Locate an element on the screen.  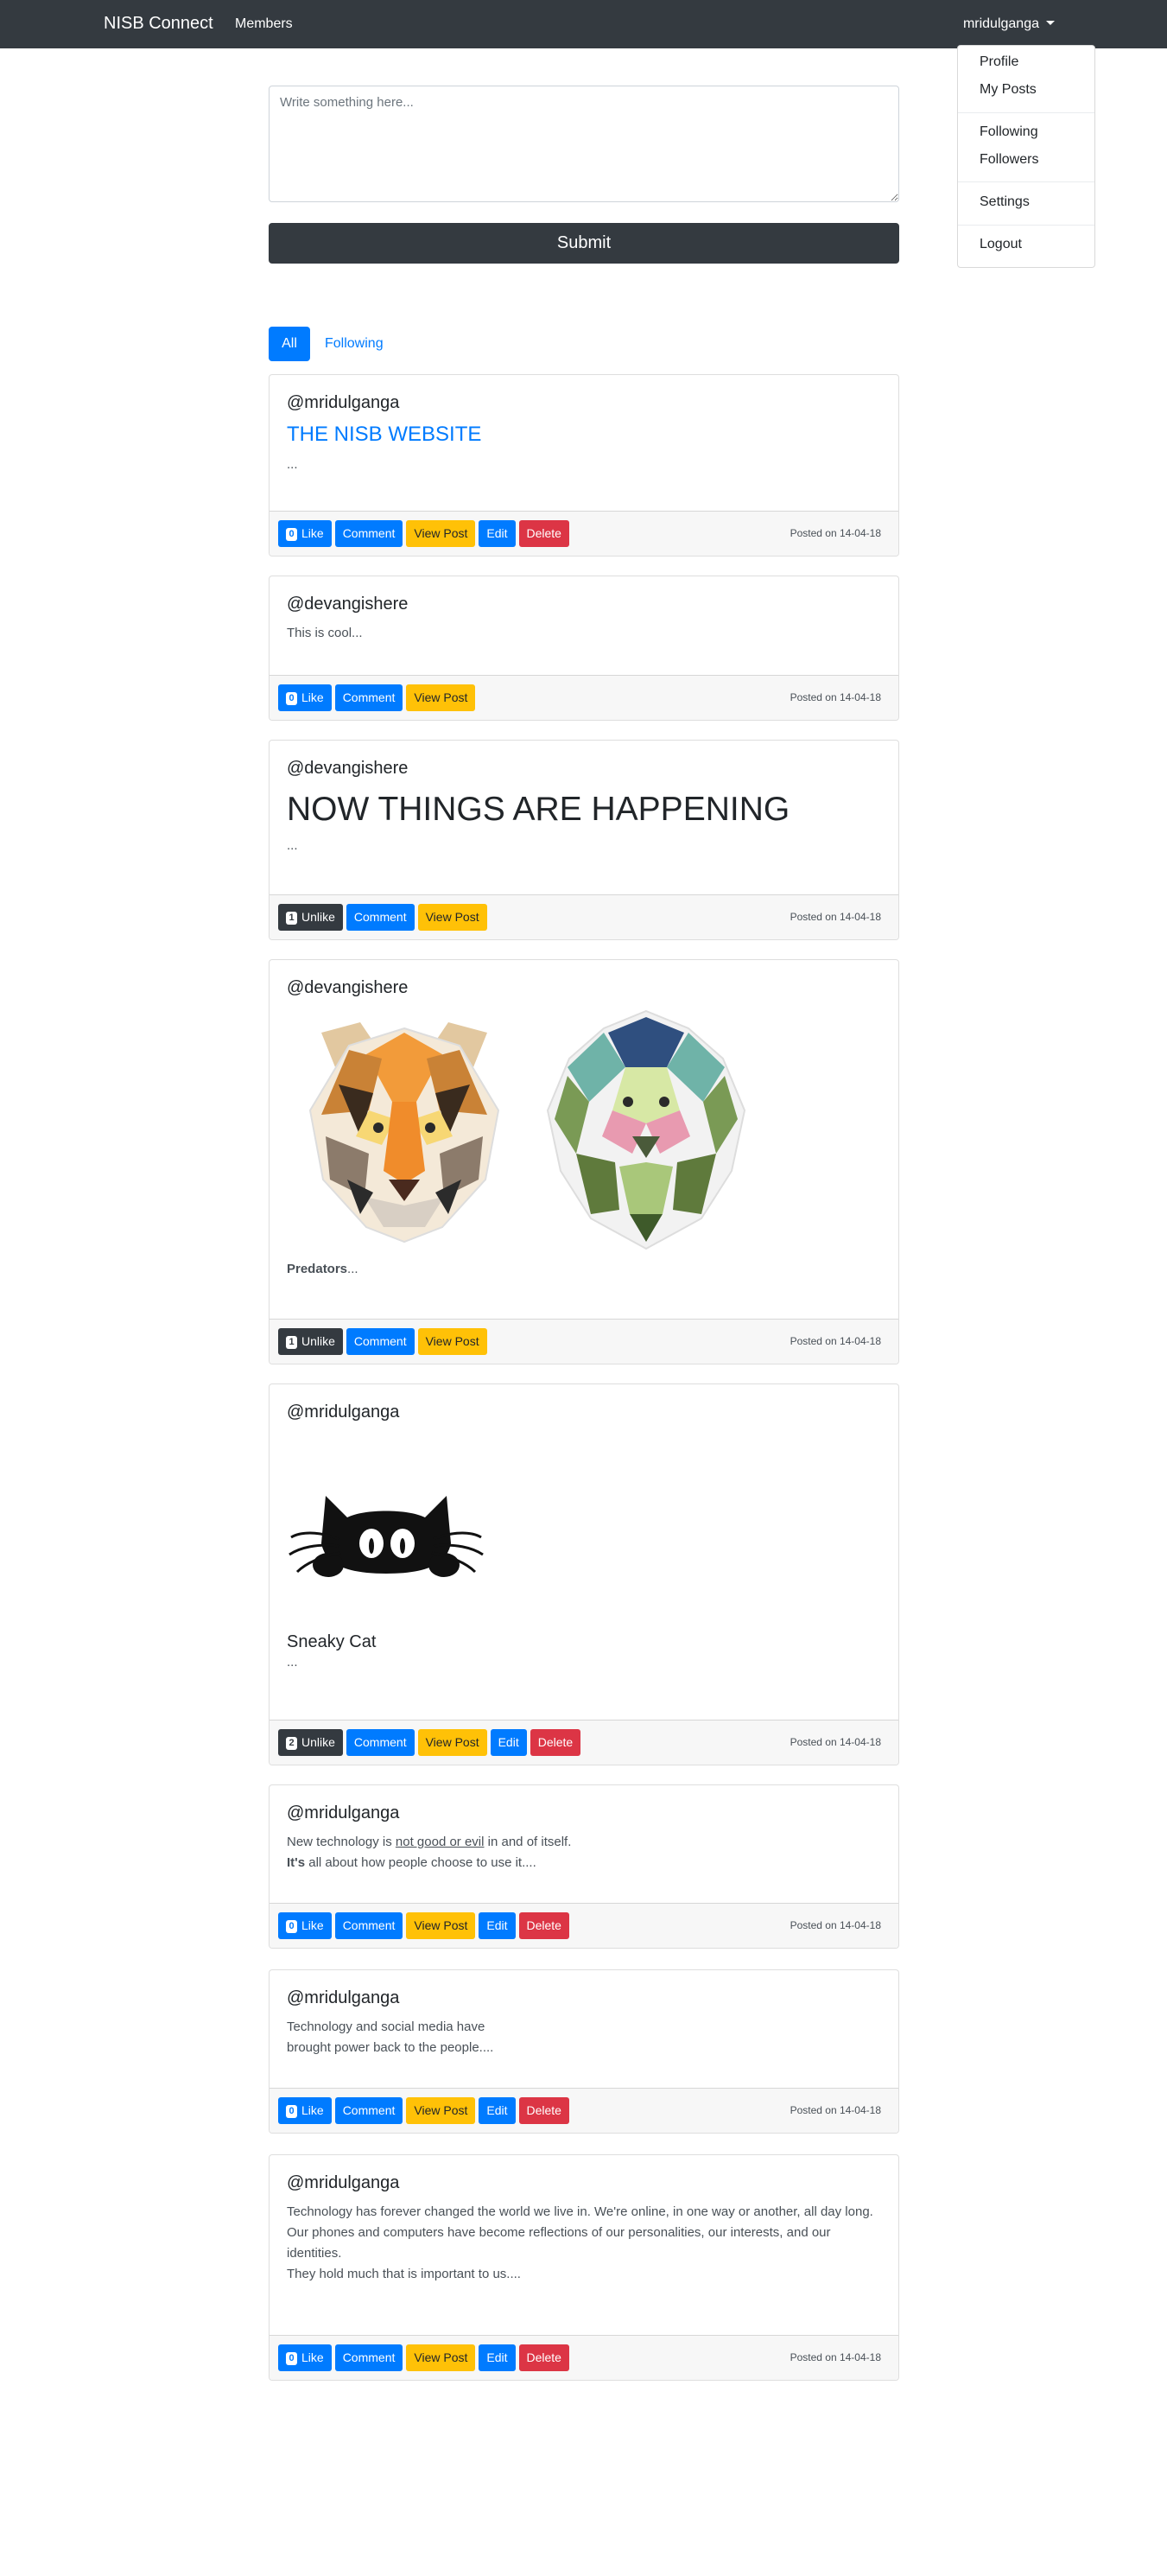
post-title-link: THE NISB WEBSITE is located at coordinates (584, 435).